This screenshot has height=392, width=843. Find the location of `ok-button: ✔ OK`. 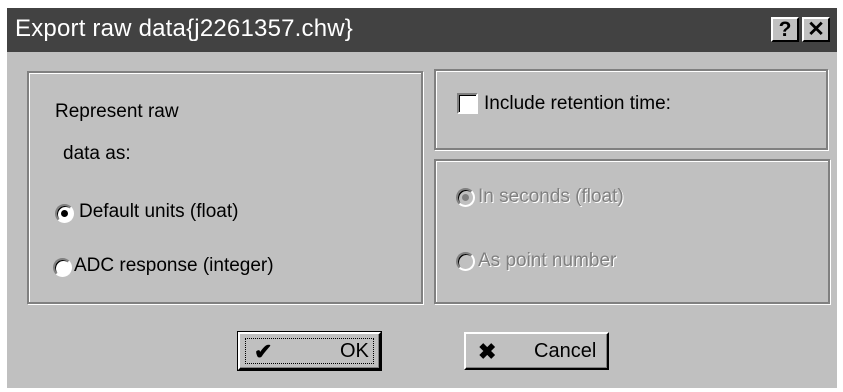

ok-button: ✔ OK is located at coordinates (309, 351).